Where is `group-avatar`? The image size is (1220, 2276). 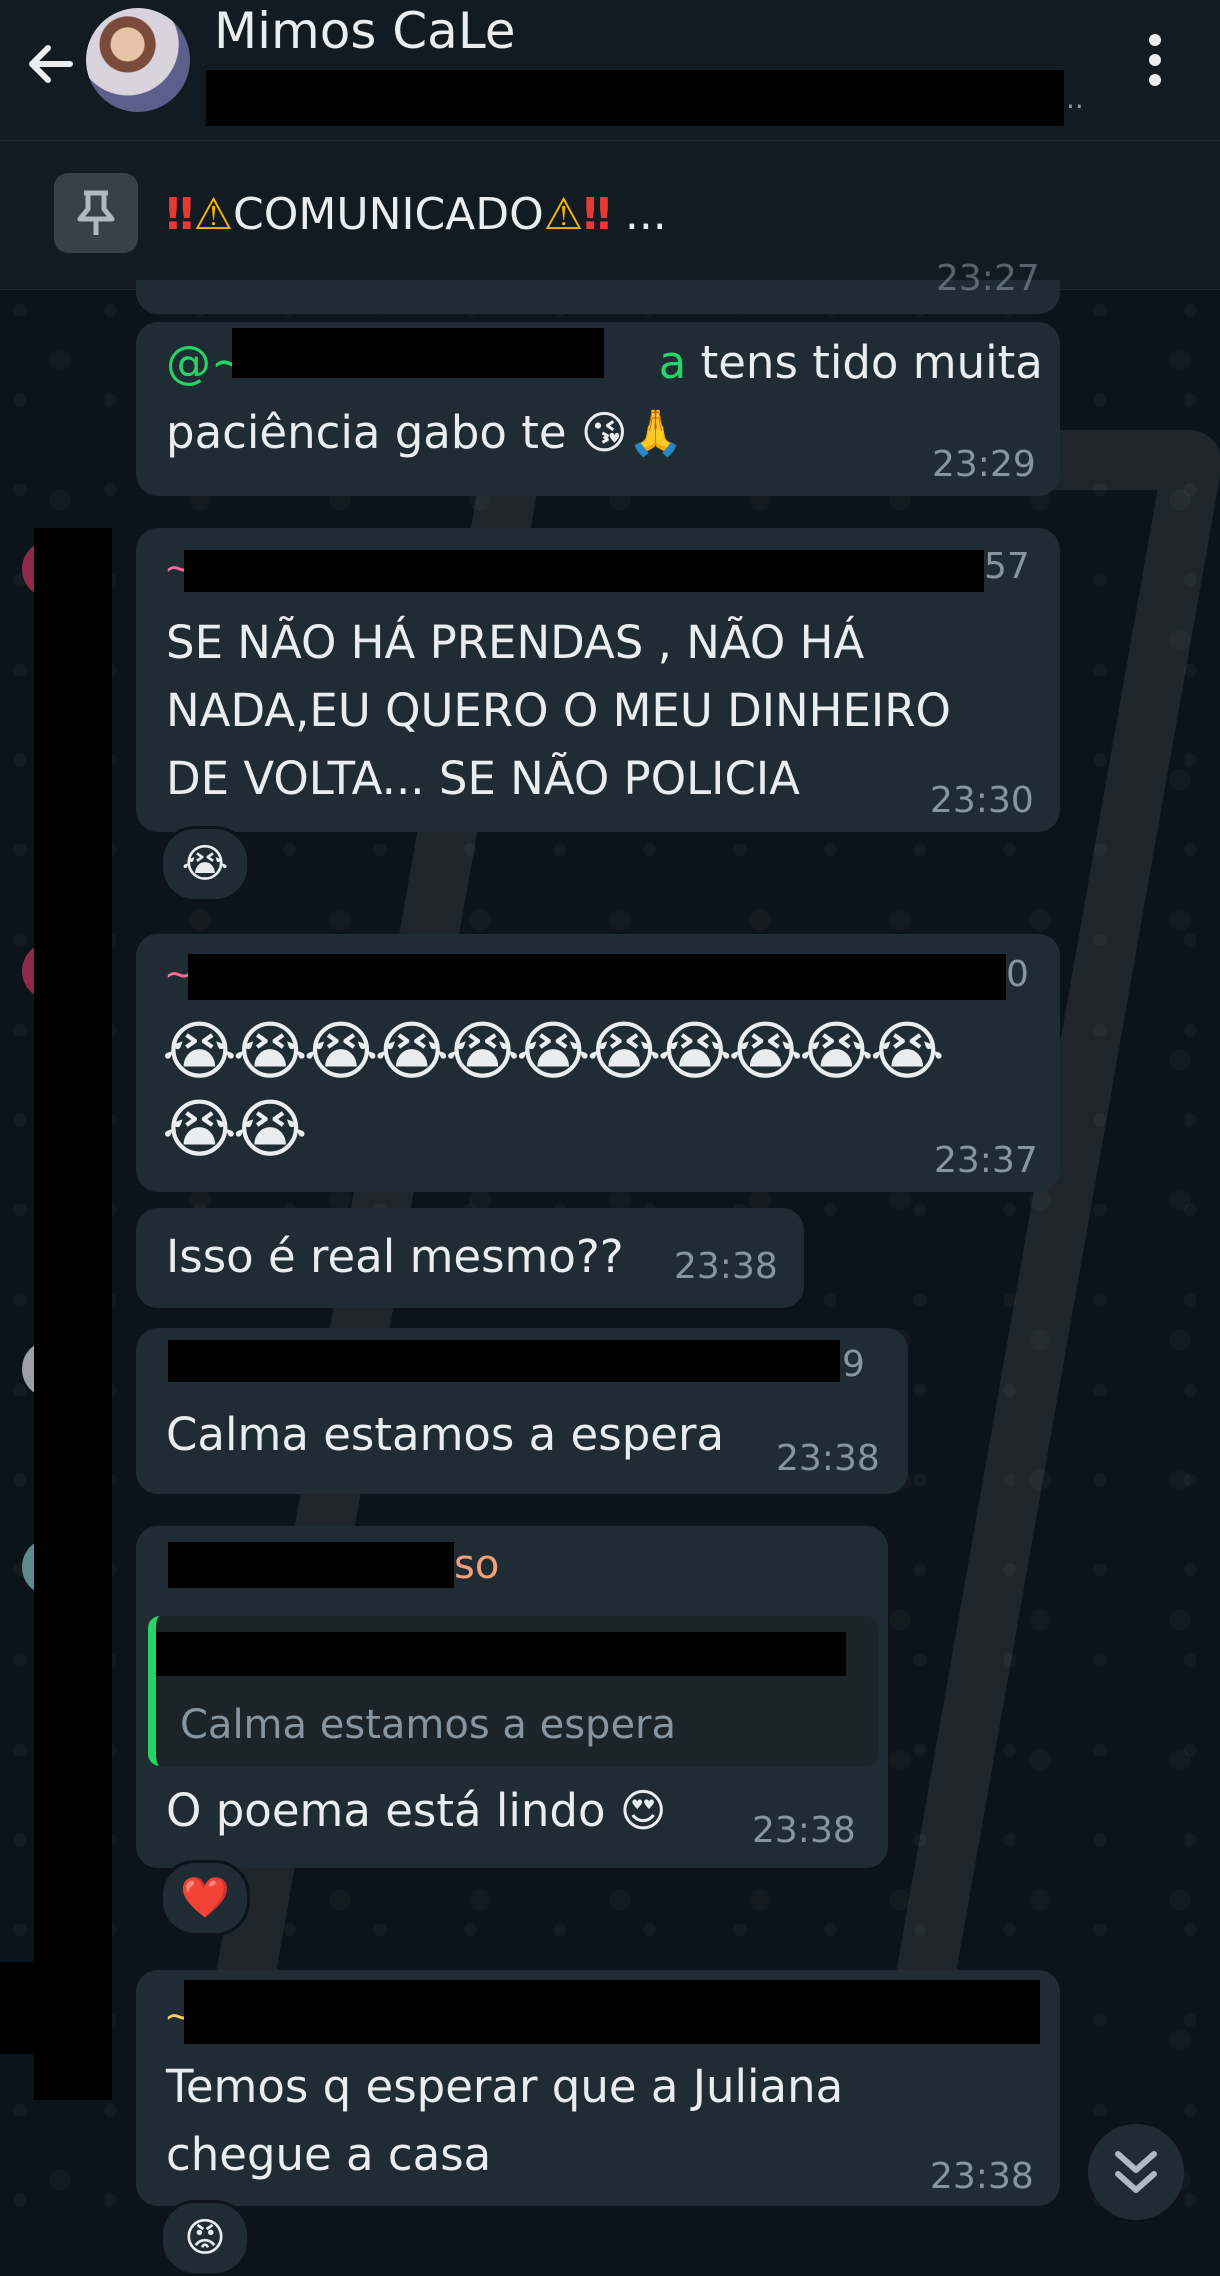 group-avatar is located at coordinates (138, 60).